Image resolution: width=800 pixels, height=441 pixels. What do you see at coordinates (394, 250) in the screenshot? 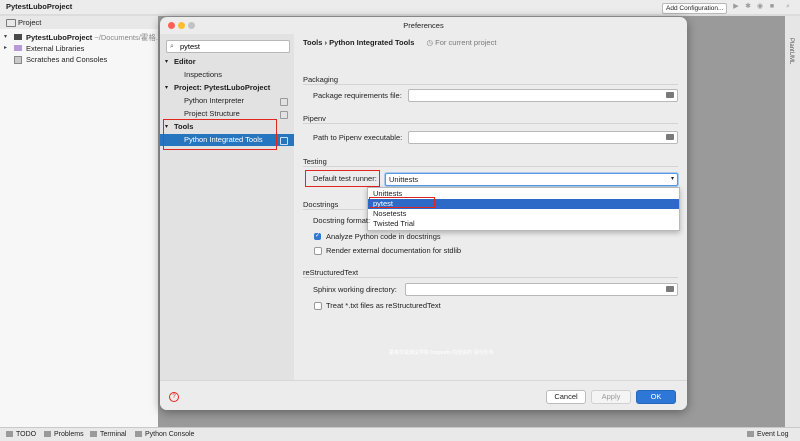
I see `render-docs-label: Render external documentation for stdlib` at bounding box center [394, 250].